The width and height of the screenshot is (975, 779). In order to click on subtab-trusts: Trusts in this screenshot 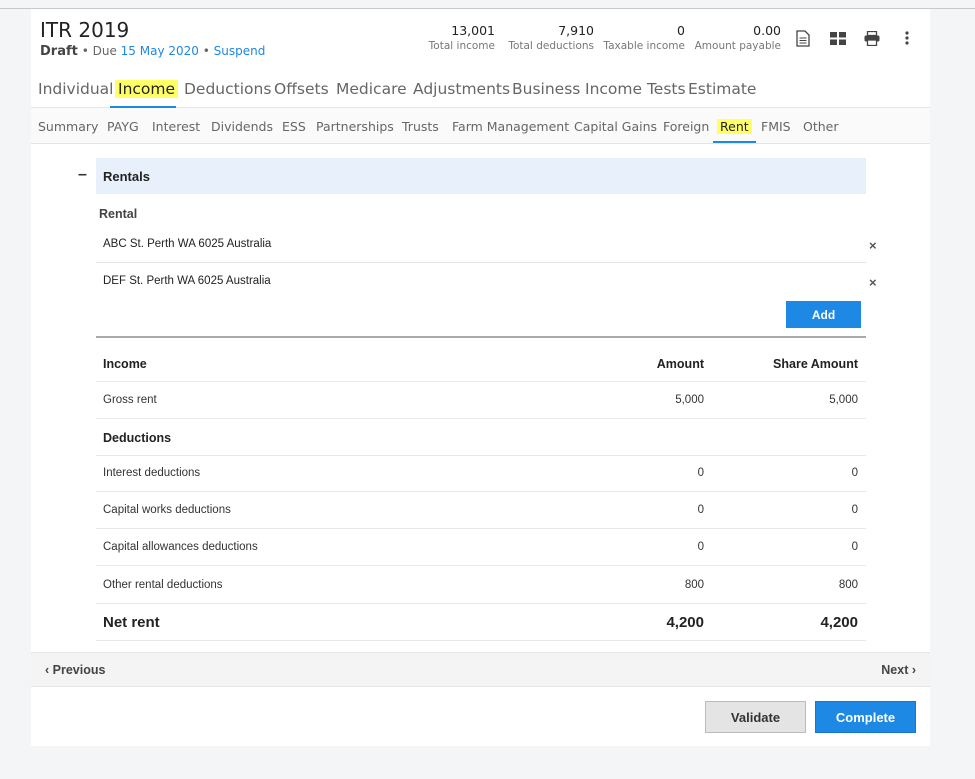, I will do `click(420, 126)`.